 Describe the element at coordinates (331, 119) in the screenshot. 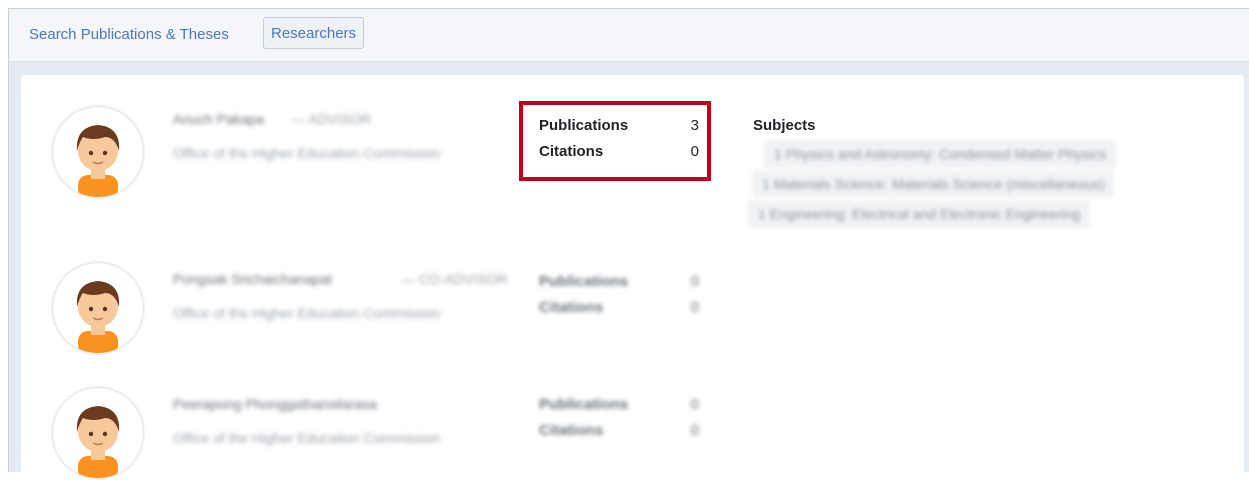

I see `researcher-role: — ADVISOR` at that location.